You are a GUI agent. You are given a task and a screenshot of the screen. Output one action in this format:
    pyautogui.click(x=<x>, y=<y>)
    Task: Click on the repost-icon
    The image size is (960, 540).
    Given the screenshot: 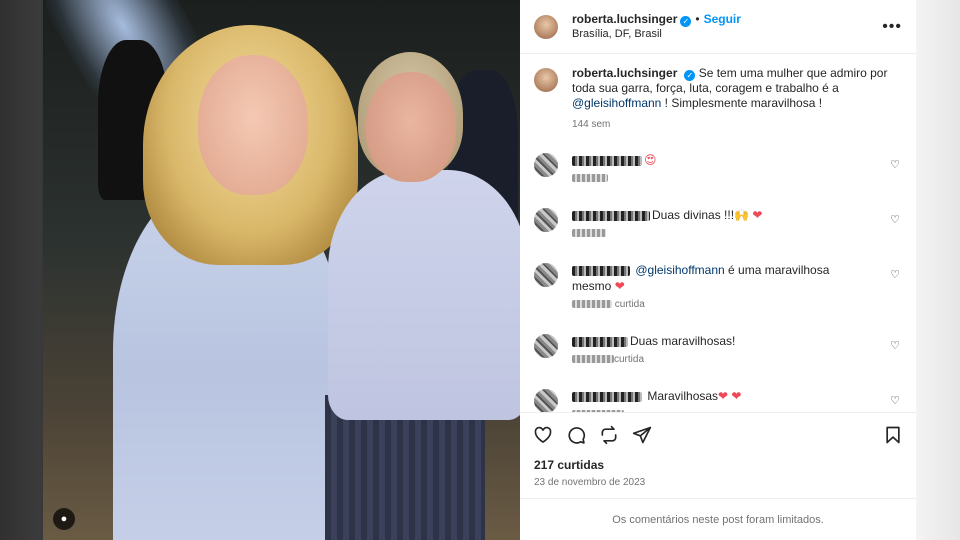 What is the action you would take?
    pyautogui.click(x=609, y=435)
    